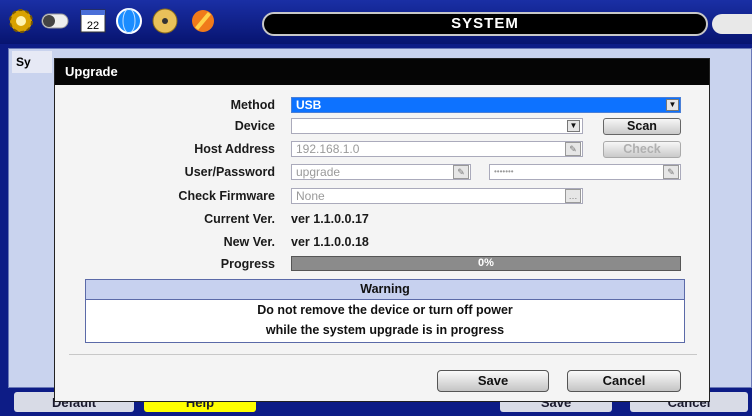  I want to click on tools-icon, so click(203, 21).